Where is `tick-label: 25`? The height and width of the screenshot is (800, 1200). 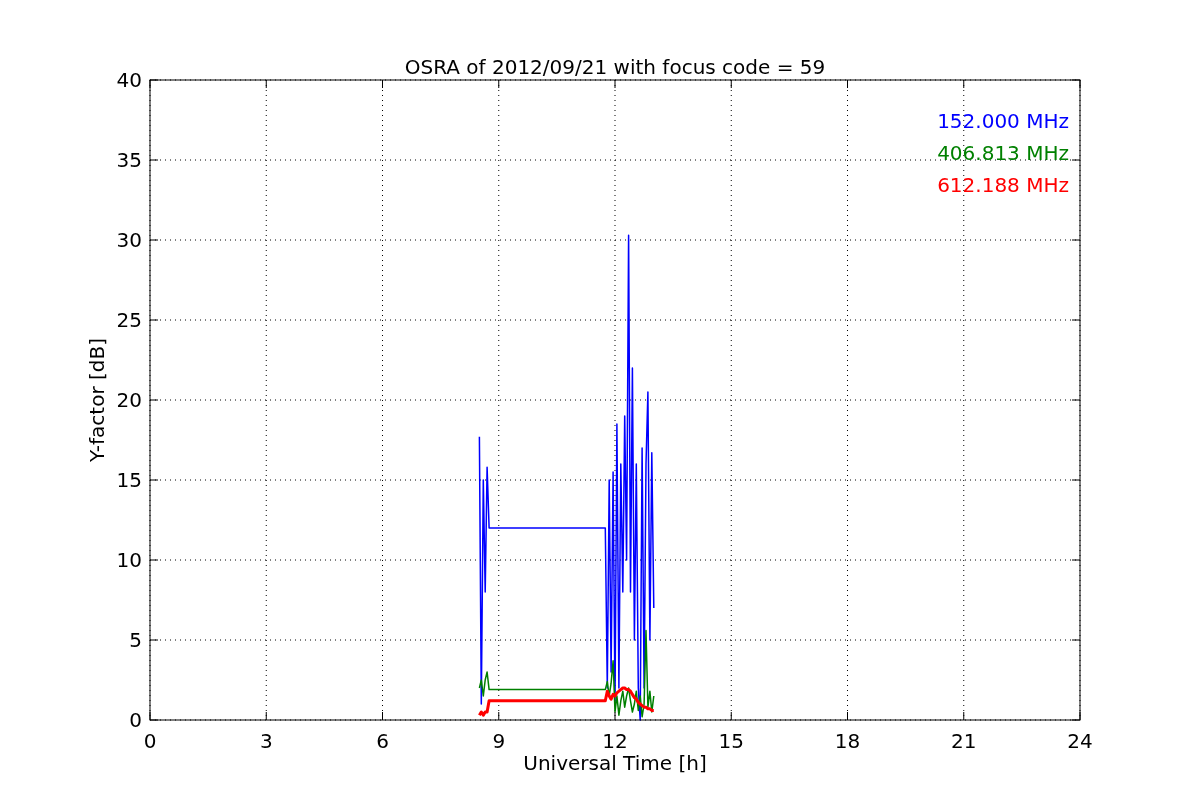 tick-label: 25 is located at coordinates (129, 320).